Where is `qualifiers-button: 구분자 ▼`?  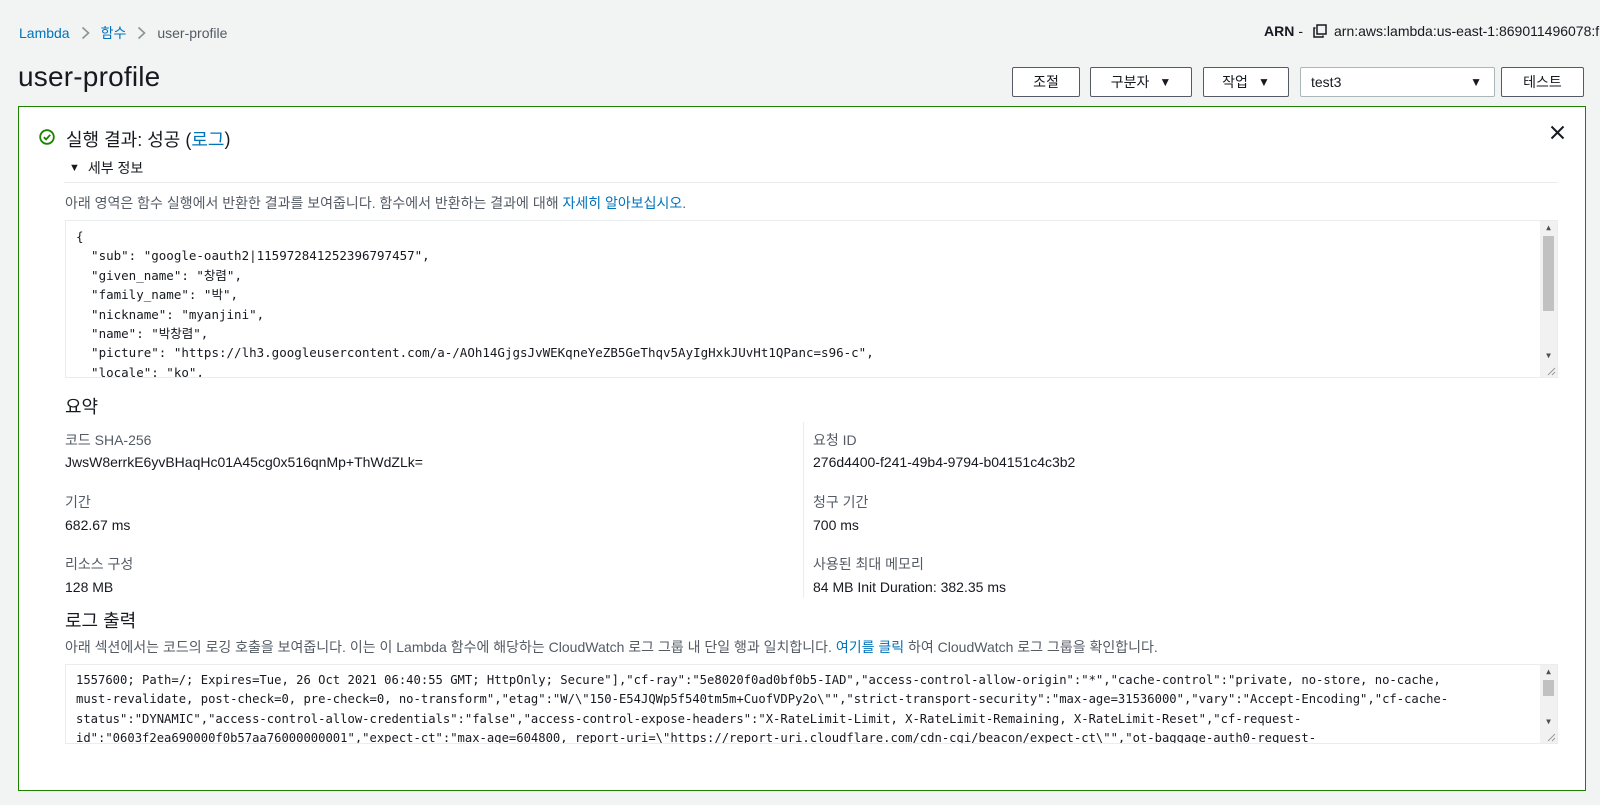
qualifiers-button: 구분자 ▼ is located at coordinates (1141, 82).